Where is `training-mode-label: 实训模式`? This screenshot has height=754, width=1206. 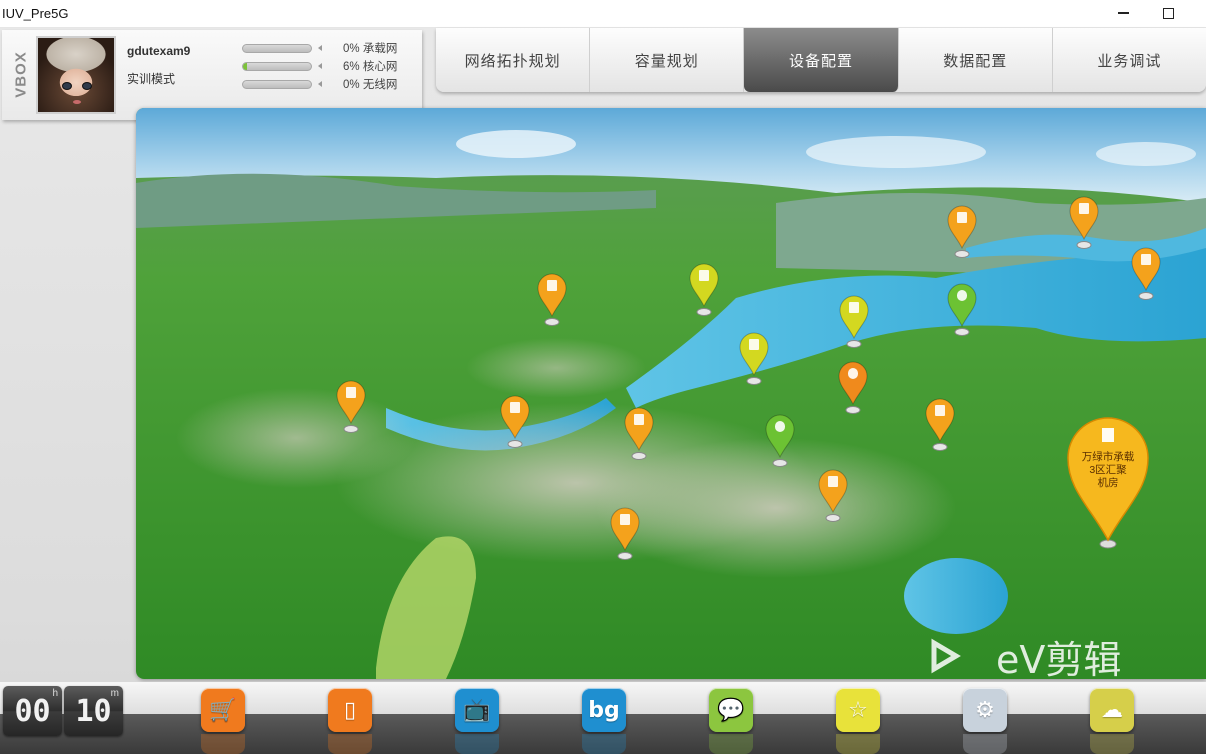
training-mode-label: 实训模式 is located at coordinates (151, 79).